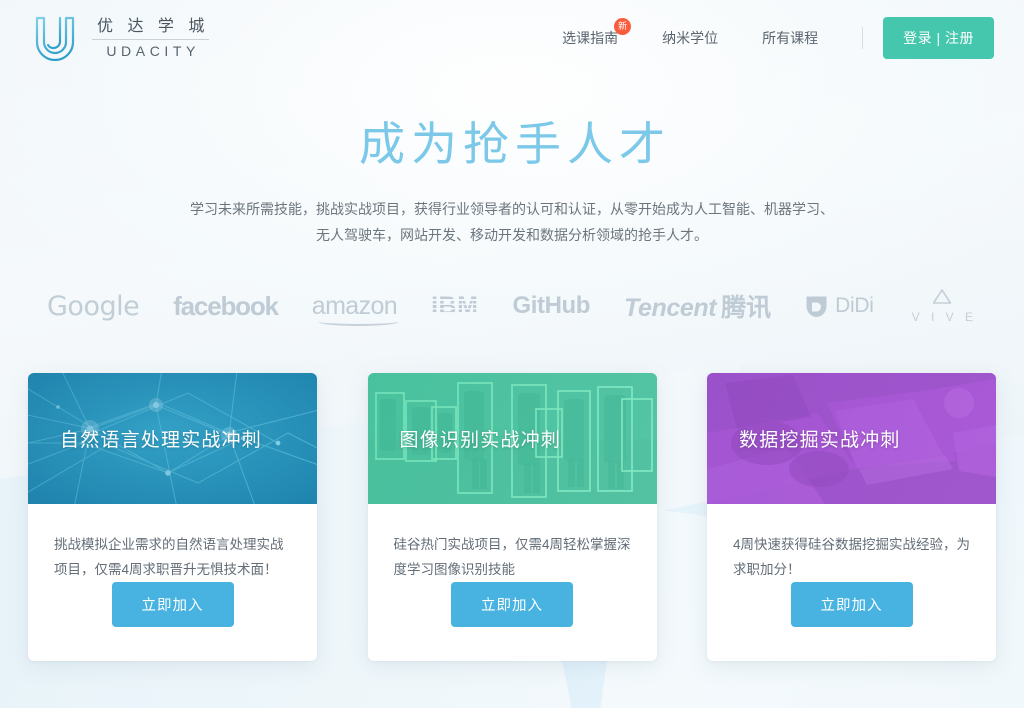  Describe the element at coordinates (169, 557) in the screenshot. I see `card-description: 挑战模拟企业需求的自然语言处理实战项目，仅需4周求职晋升无惧技术面！` at that location.